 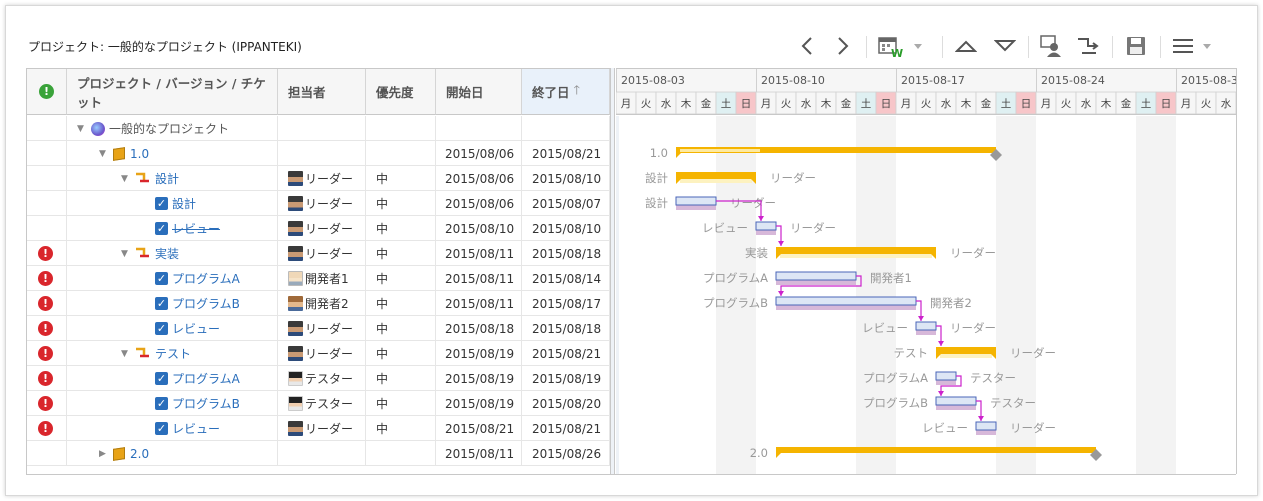 What do you see at coordinates (318, 328) in the screenshot?
I see `table-row: ! ✓ レビュー リーダー 中 2015/08/18 2015/08/18` at bounding box center [318, 328].